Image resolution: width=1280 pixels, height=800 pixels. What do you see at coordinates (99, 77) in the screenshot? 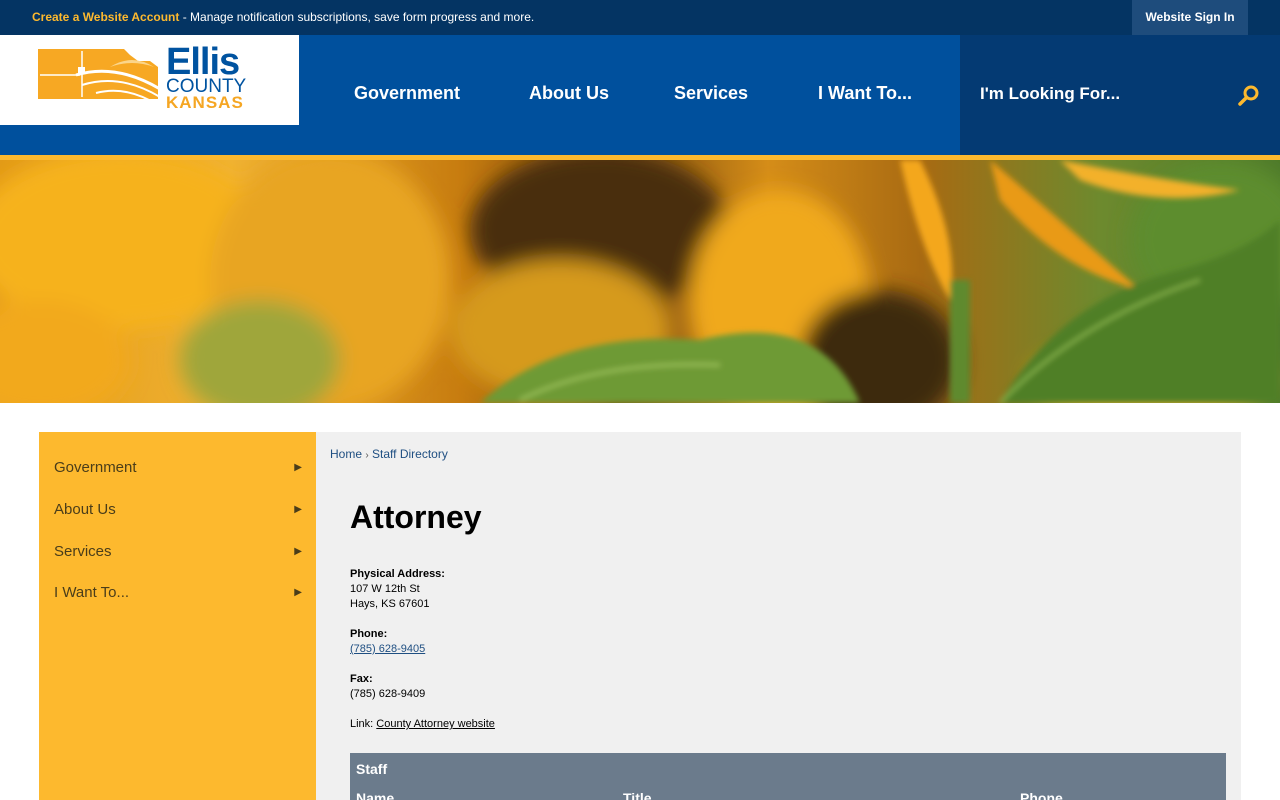
I see `kansas-map-logo-icon` at bounding box center [99, 77].